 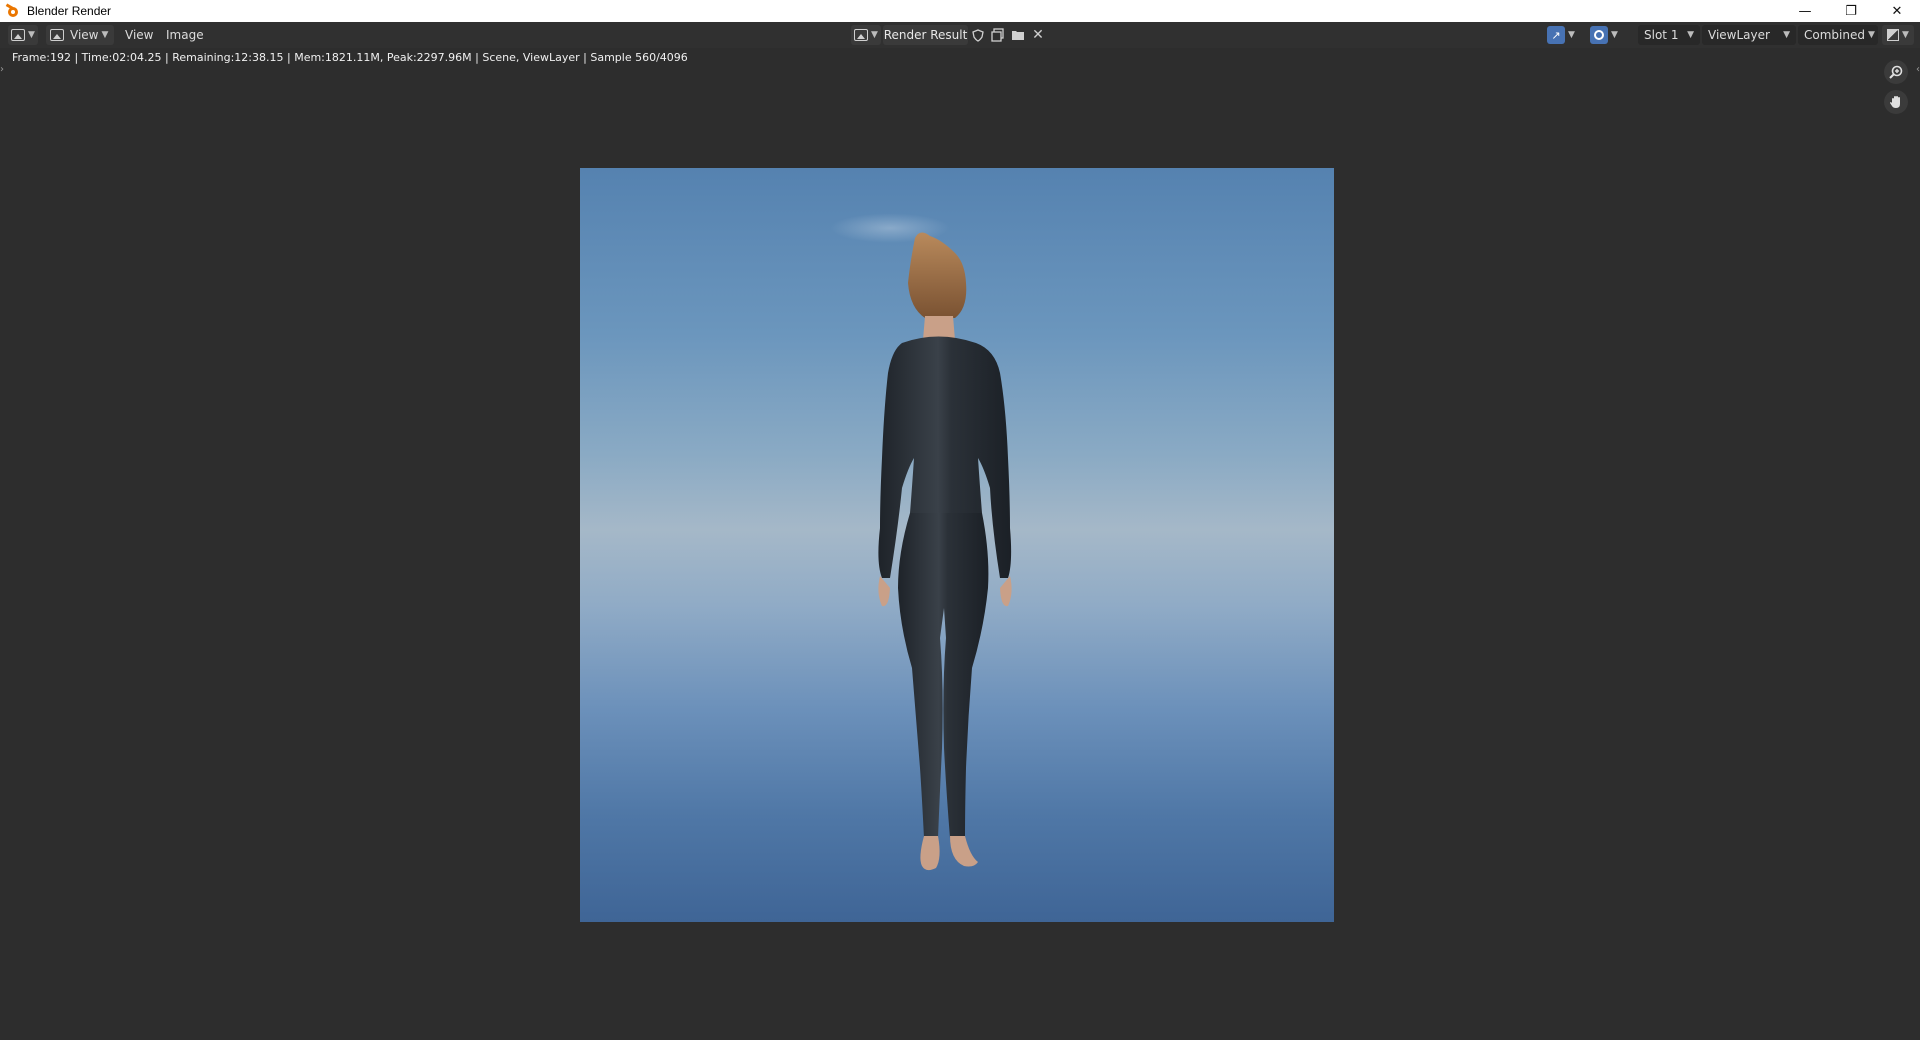 I want to click on toolbar-expand-arrow-icon: ›, so click(x=2, y=69).